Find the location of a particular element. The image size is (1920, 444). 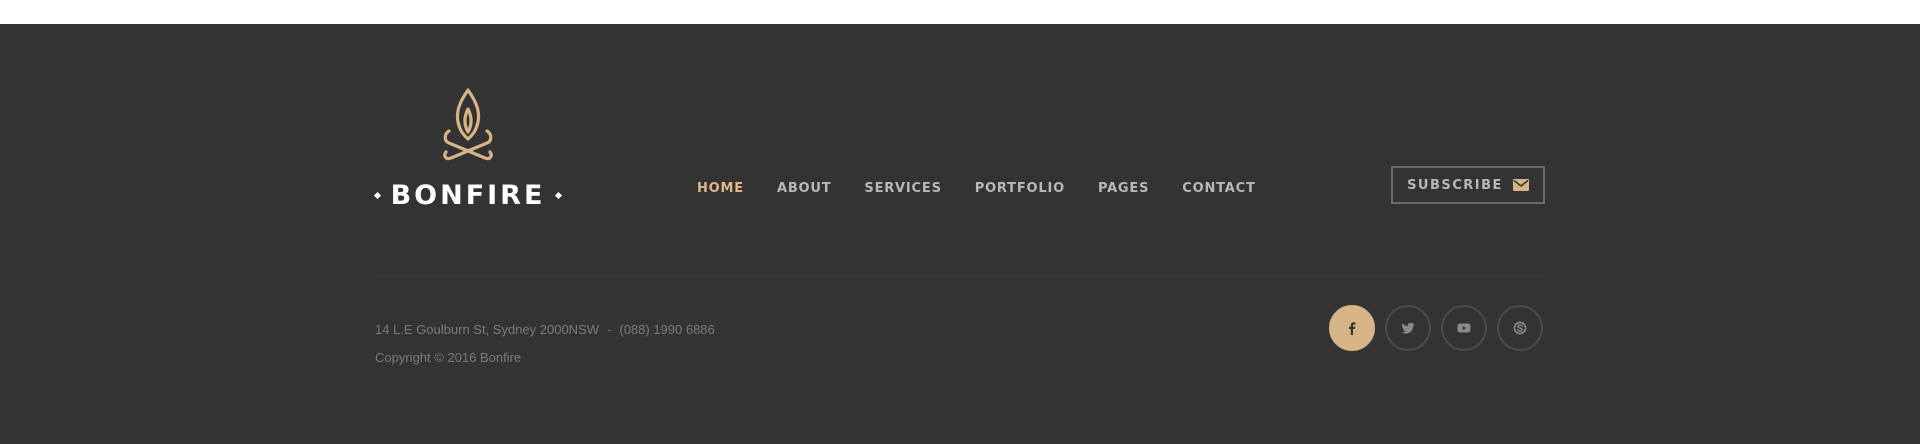

social-facebook-link is located at coordinates (1352, 328).